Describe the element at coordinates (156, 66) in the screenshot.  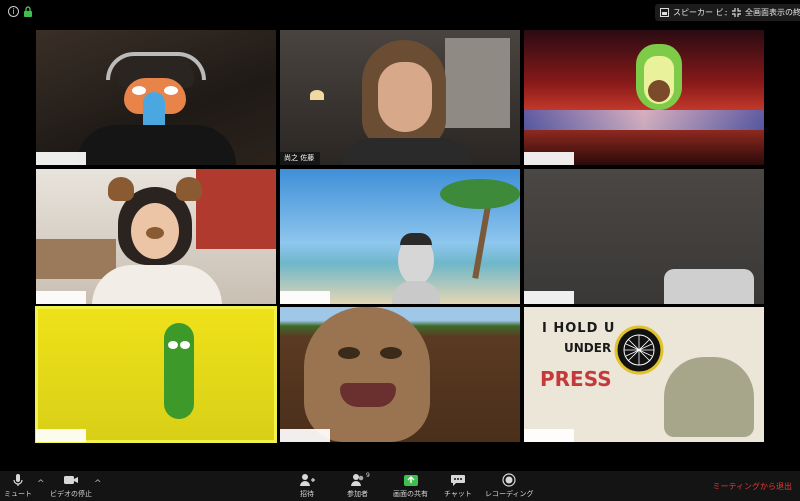
I see `headphones-shape` at that location.